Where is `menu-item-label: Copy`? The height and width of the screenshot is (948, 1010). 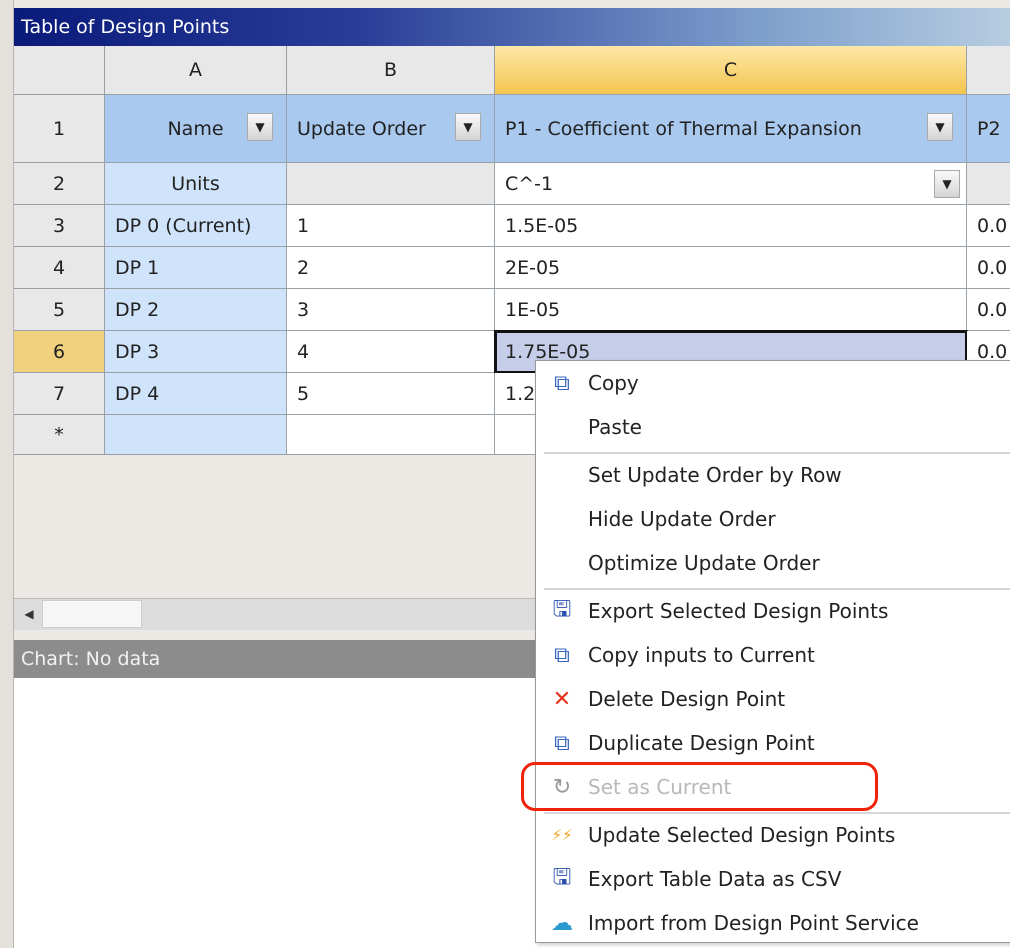
menu-item-label: Copy is located at coordinates (613, 383).